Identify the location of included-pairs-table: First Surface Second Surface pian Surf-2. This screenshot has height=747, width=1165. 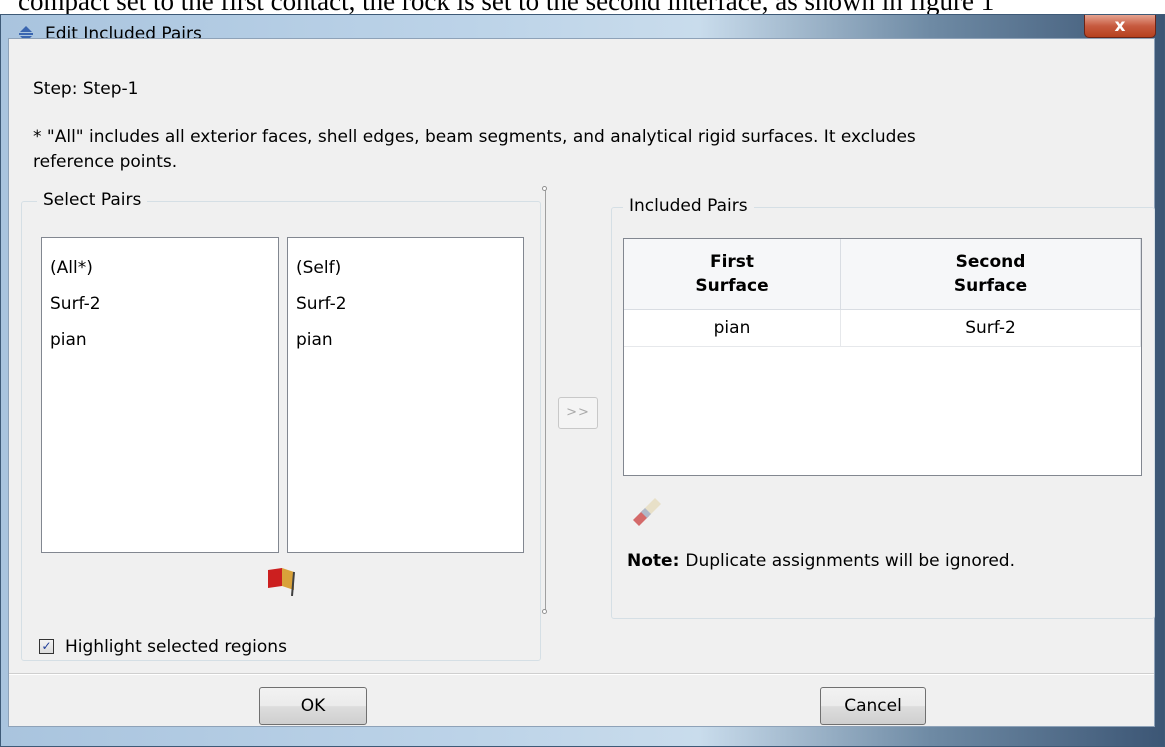
(882, 357).